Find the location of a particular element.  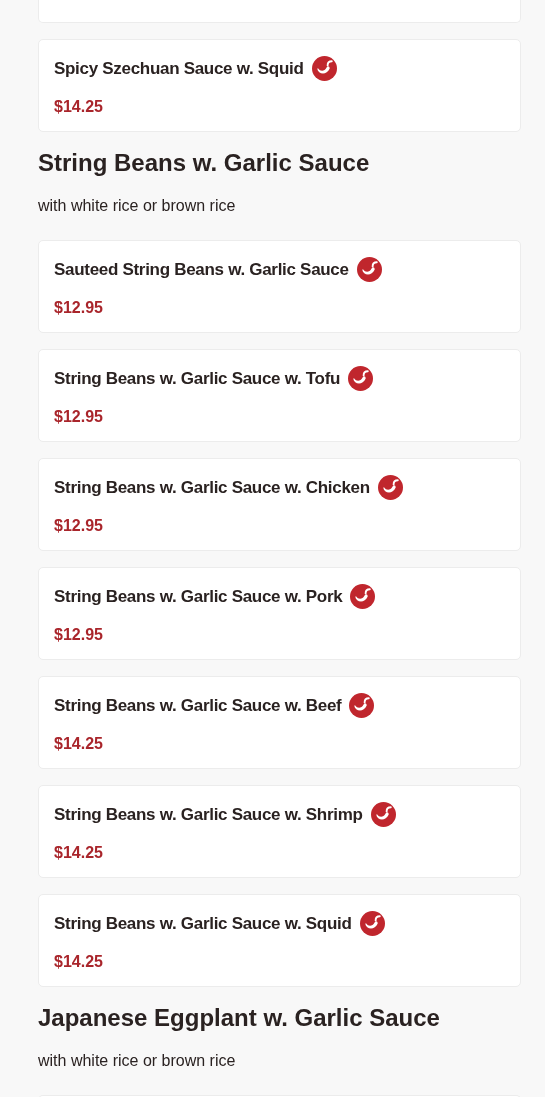

dish-name: String Beans w. Garlic Sauce w. Shrimp is located at coordinates (208, 814).